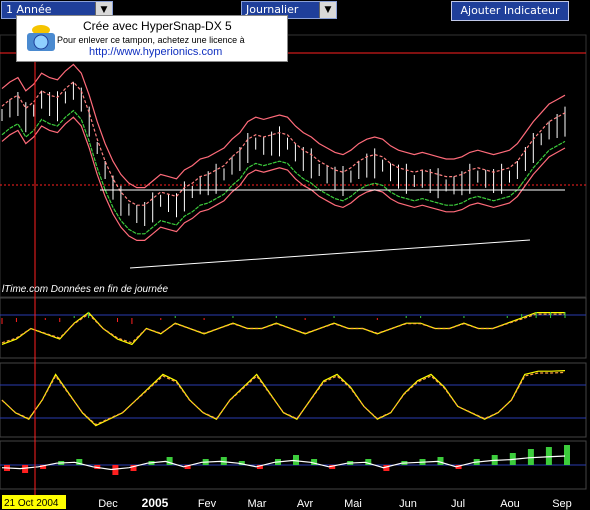 The height and width of the screenshot is (510, 590). What do you see at coordinates (108, 504) in the screenshot?
I see `x-tick-label: Dec` at bounding box center [108, 504].